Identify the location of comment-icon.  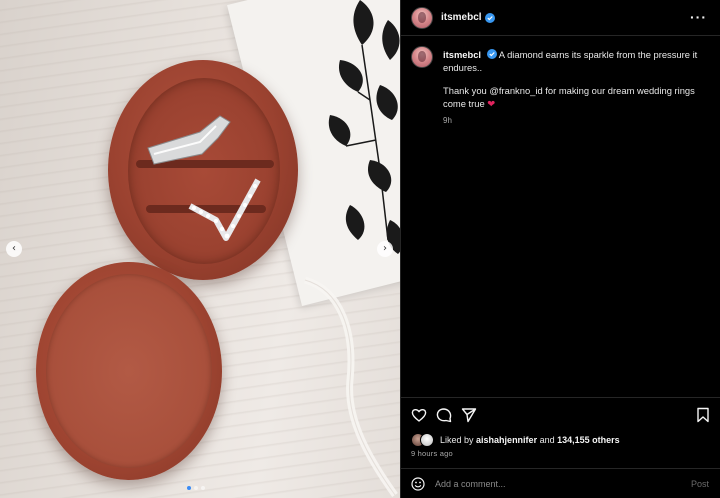
(444, 415).